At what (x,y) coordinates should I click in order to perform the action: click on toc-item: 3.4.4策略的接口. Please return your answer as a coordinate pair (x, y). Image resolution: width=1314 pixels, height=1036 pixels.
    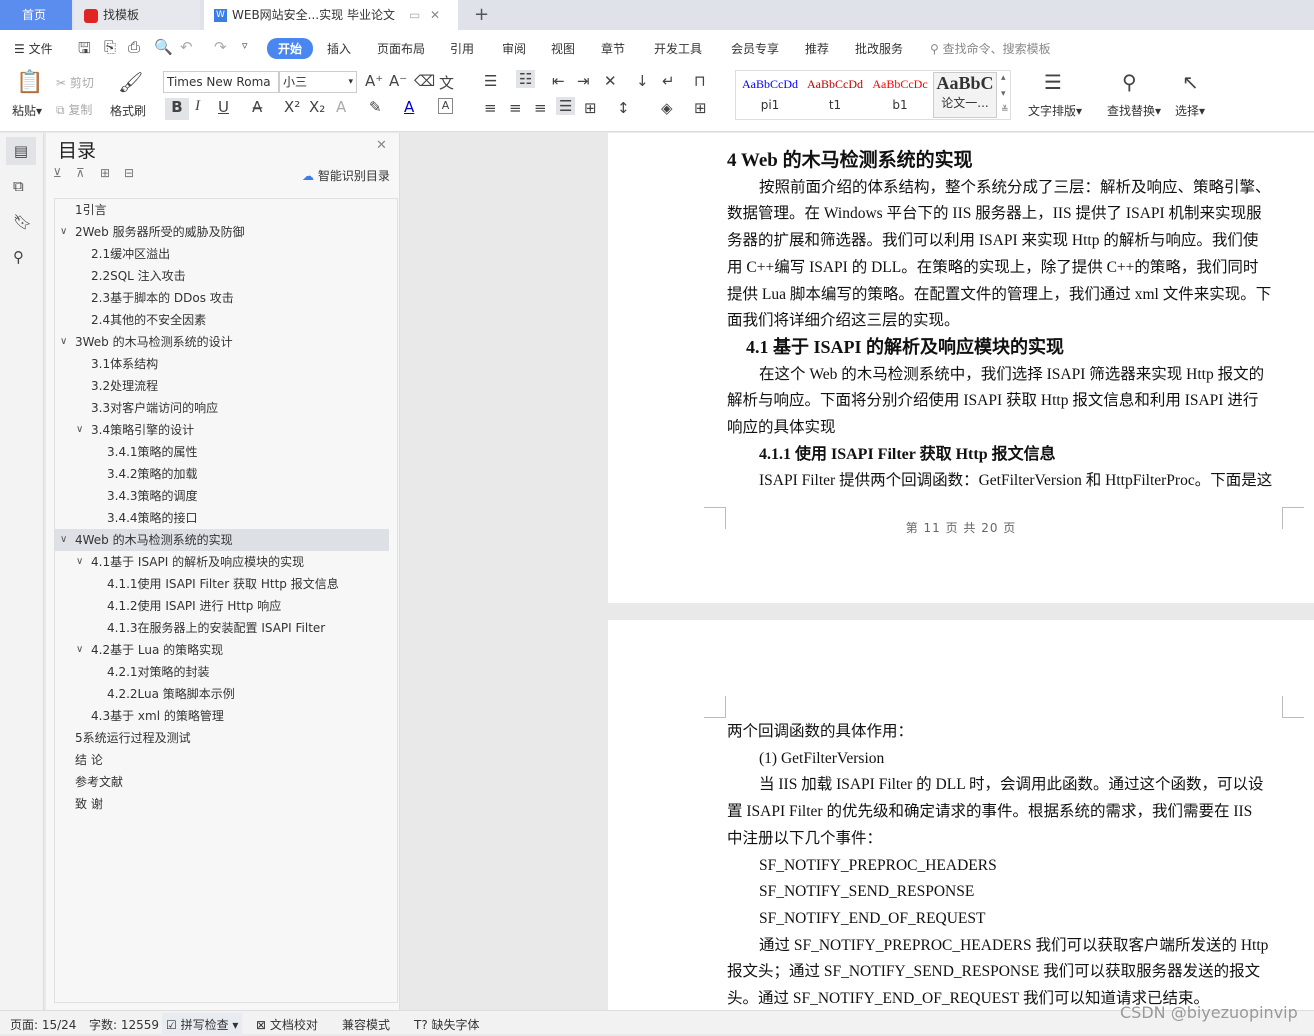
    Looking at the image, I should click on (222, 518).